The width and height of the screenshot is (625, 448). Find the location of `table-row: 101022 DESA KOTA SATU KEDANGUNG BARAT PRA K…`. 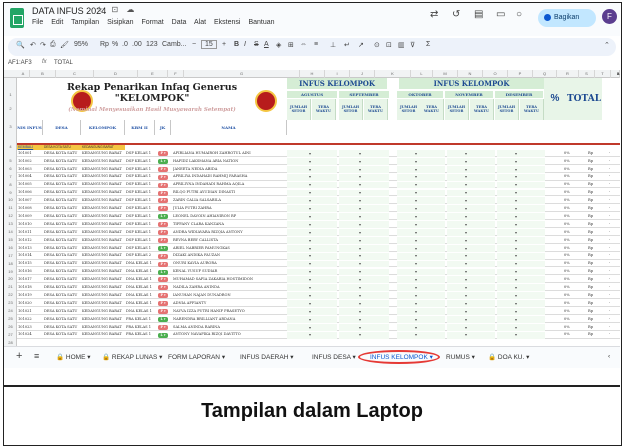

table-row: 101022 DESA KOTA SATU KEDANGUNG BARAT PRA K… is located at coordinates (318, 319).